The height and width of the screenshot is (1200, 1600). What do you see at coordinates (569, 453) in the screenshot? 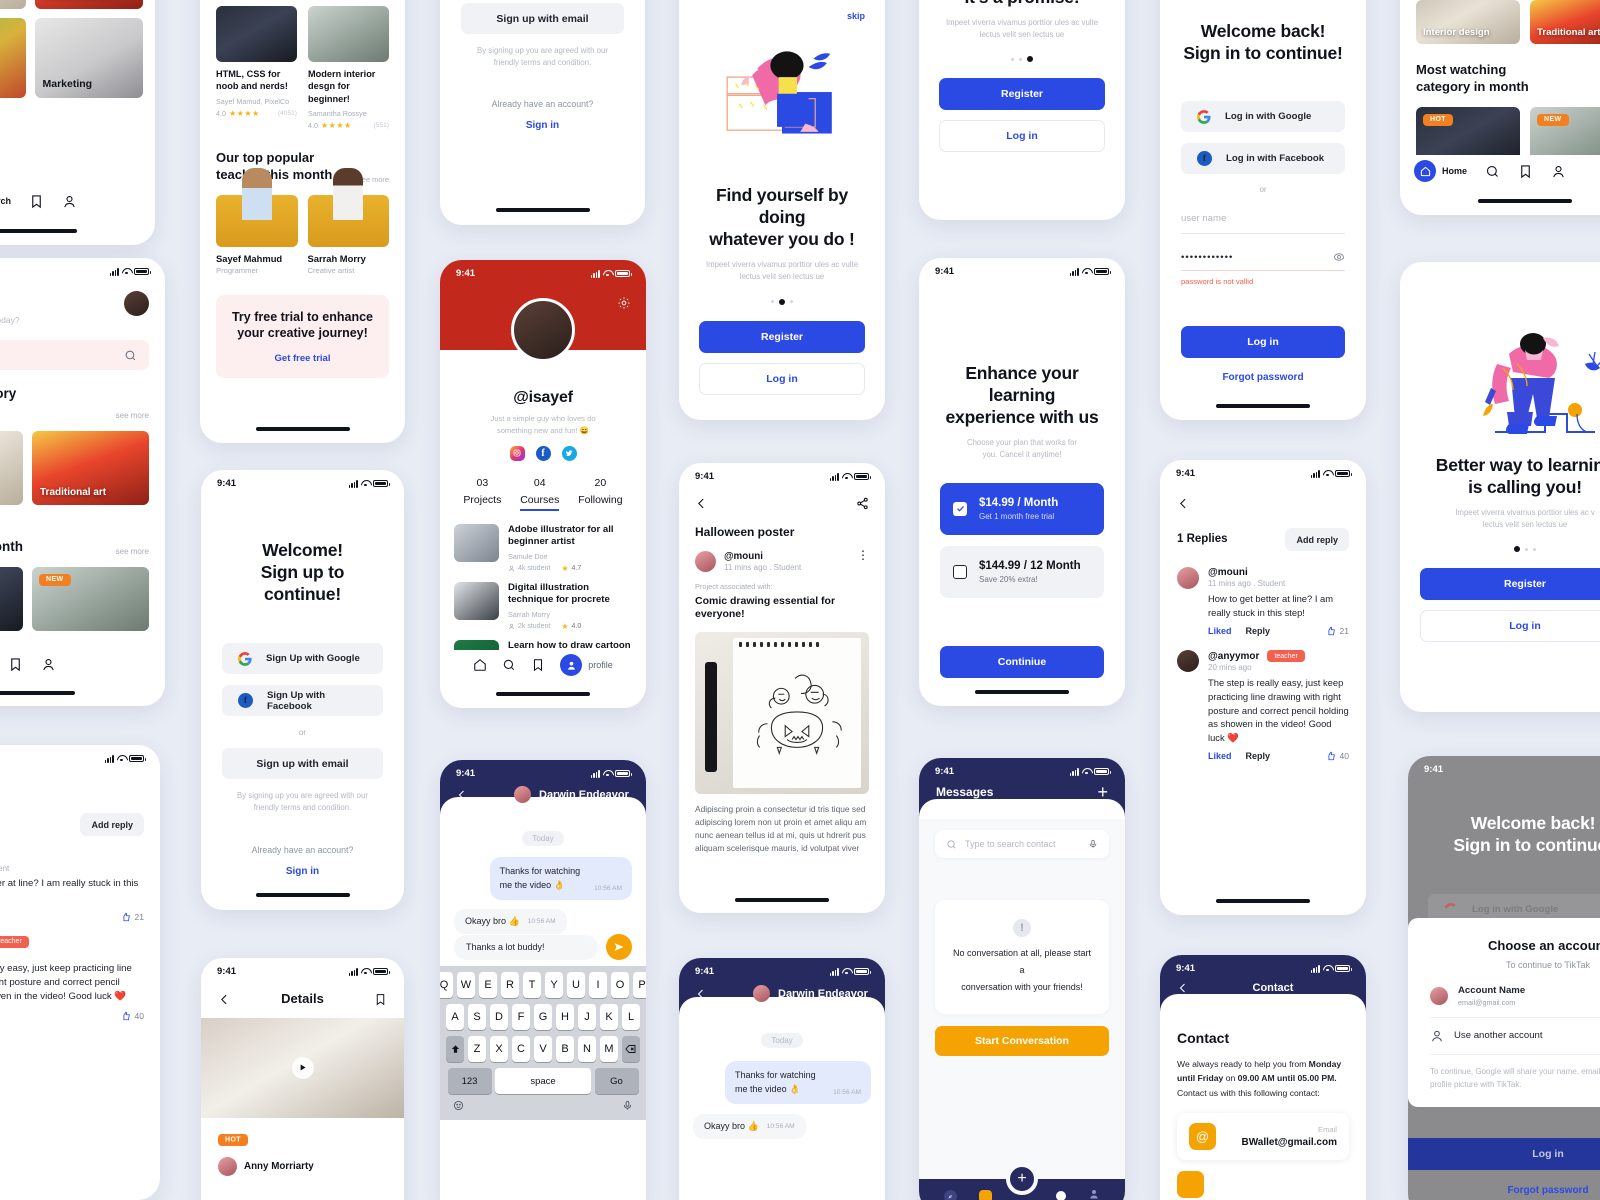
I see `twitter-icon` at bounding box center [569, 453].